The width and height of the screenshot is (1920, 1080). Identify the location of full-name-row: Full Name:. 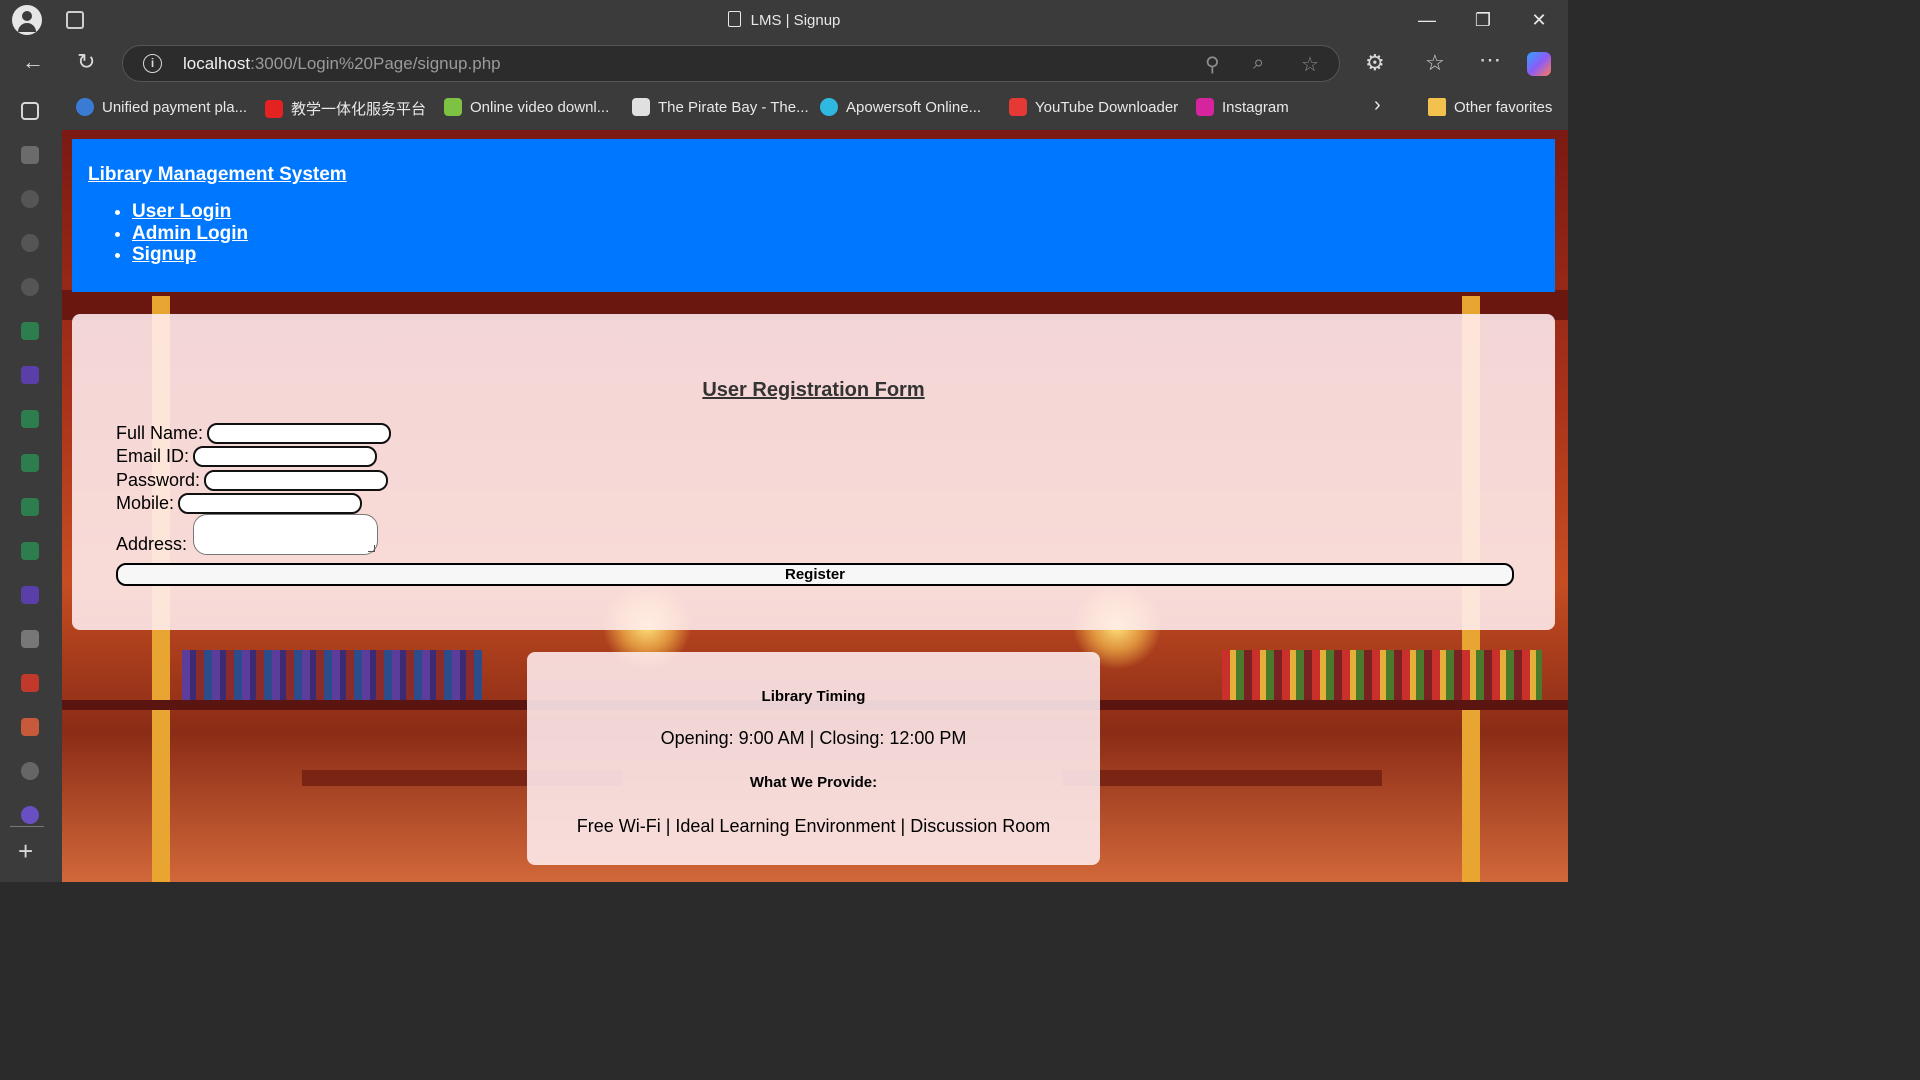
(254, 433).